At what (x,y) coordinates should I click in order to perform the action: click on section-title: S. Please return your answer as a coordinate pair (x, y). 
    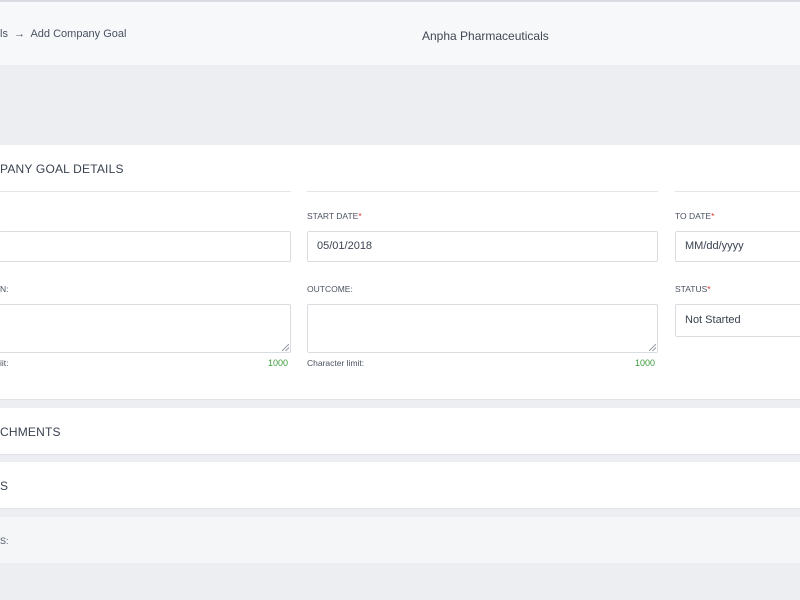
    Looking at the image, I should click on (4, 486).